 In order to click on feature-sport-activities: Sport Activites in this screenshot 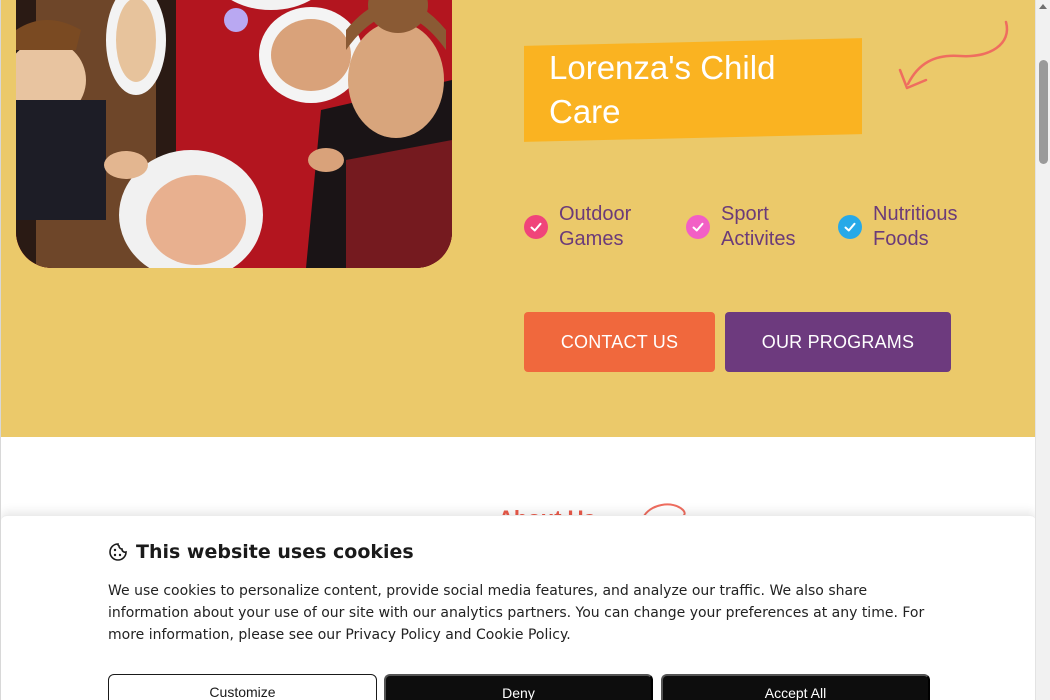, I will do `click(753, 227)`.